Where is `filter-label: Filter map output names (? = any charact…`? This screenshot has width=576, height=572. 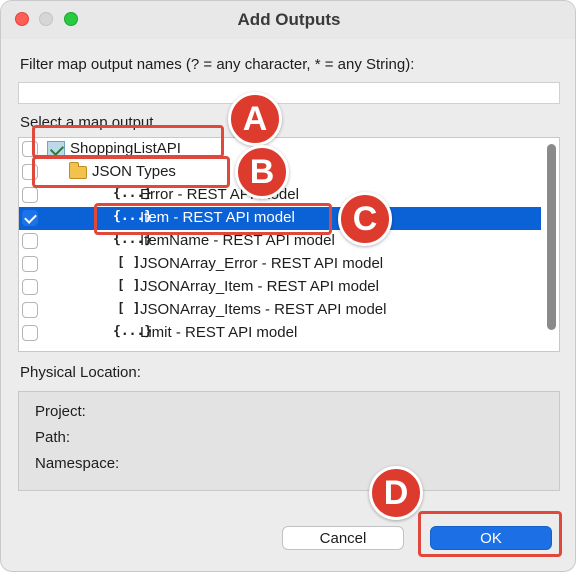 filter-label: Filter map output names (? = any charact… is located at coordinates (217, 64).